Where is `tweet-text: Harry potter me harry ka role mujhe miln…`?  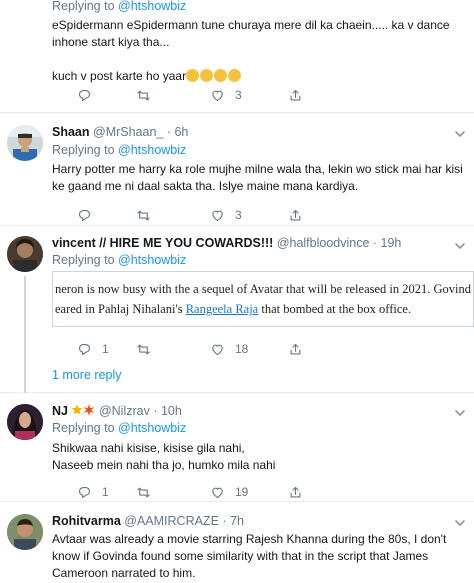
tweet-text: Harry potter me harry ka role mujhe miln… is located at coordinates (257, 177).